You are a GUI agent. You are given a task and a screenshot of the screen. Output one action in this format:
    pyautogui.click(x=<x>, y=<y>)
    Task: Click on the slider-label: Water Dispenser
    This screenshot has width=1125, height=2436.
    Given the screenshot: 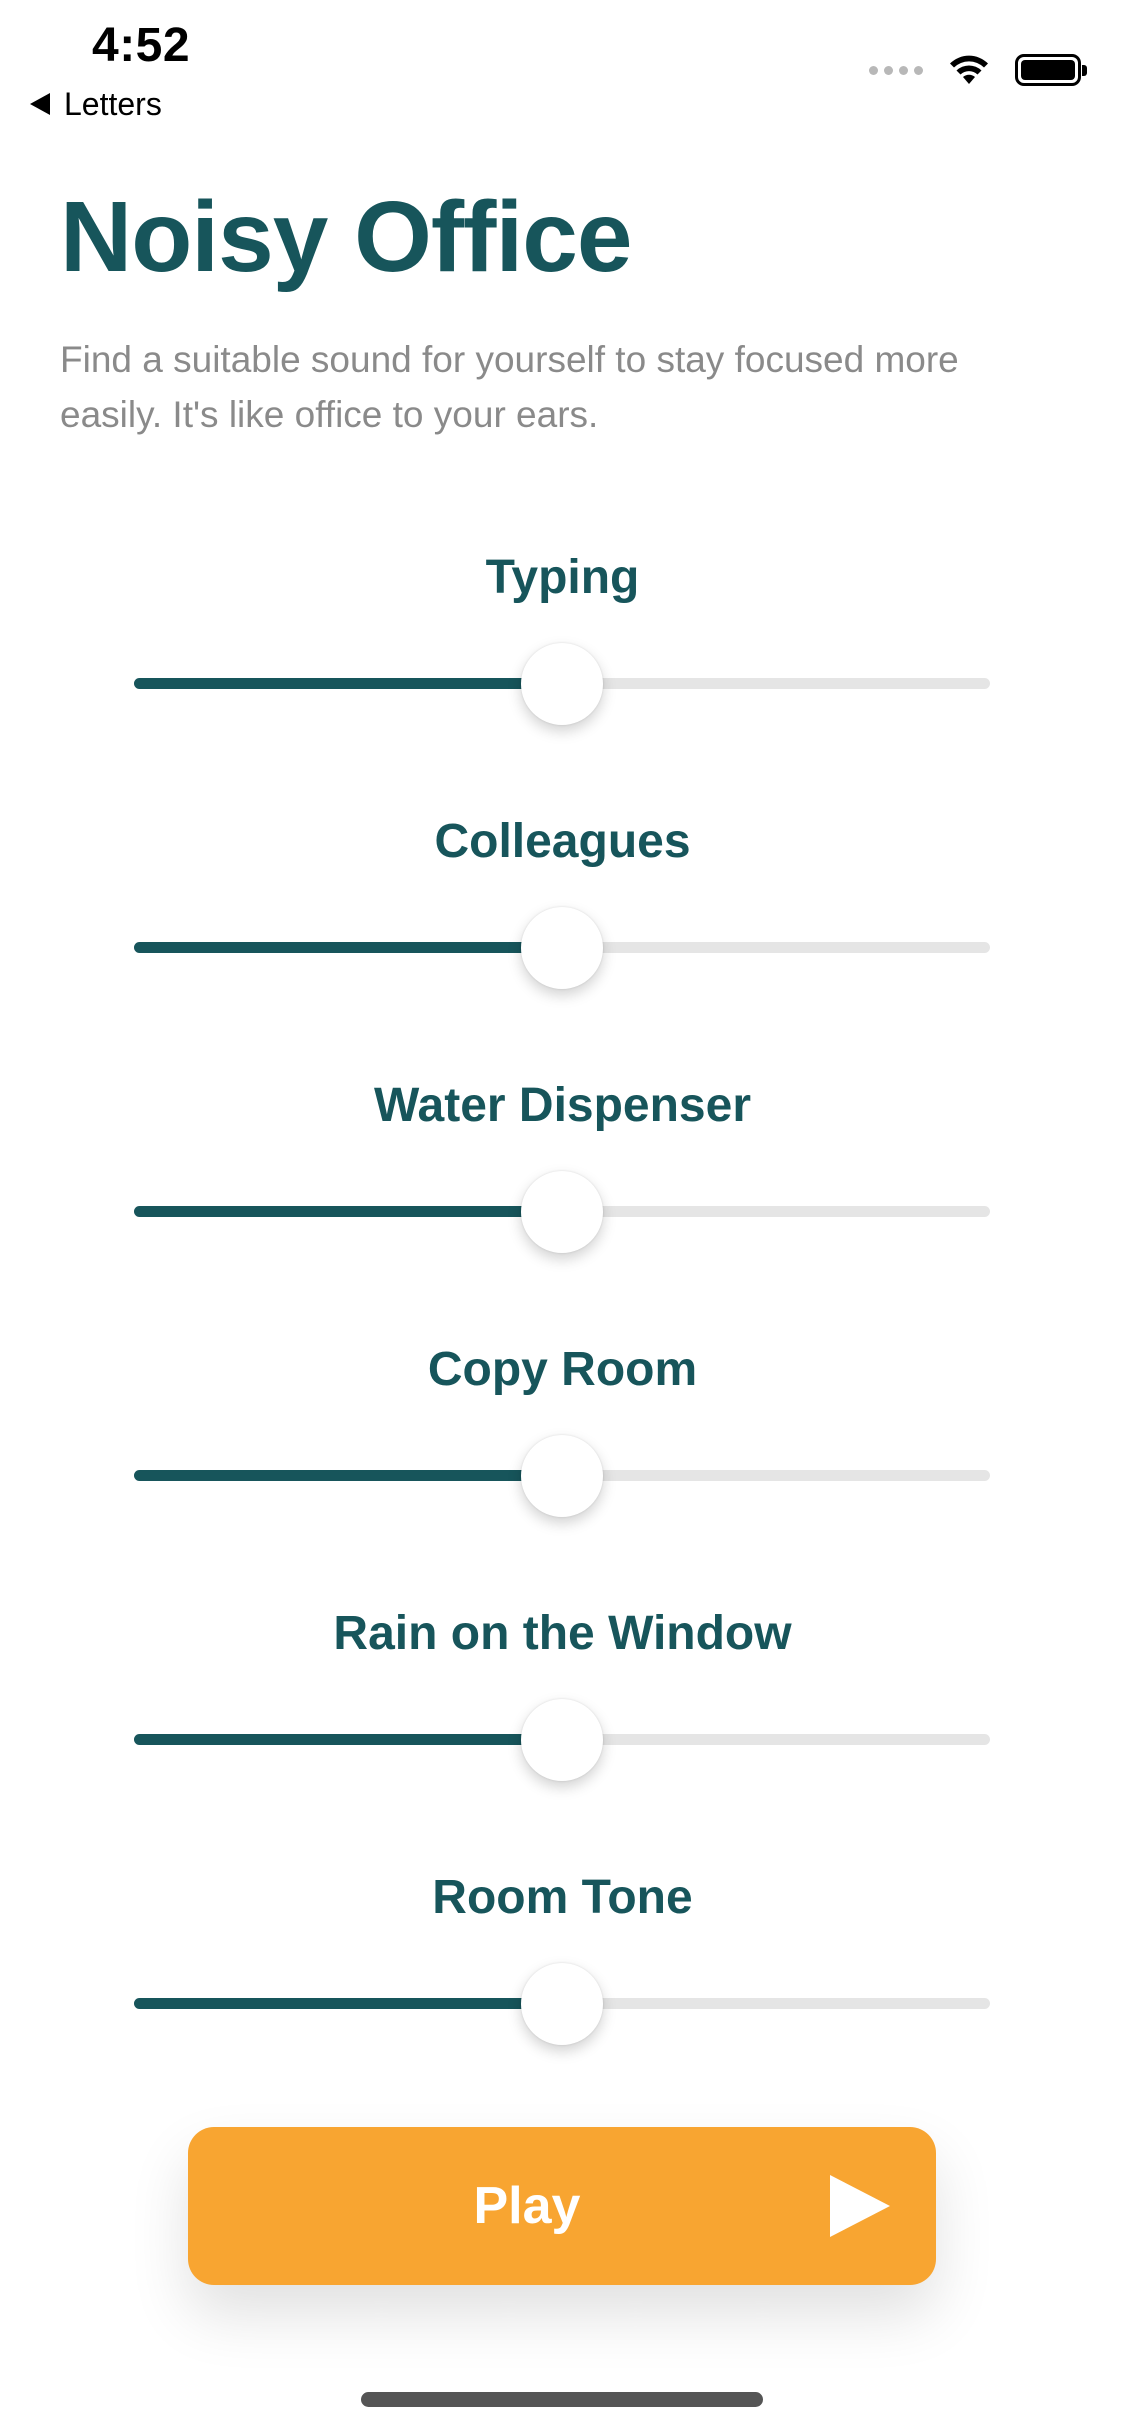 What is the action you would take?
    pyautogui.click(x=562, y=1105)
    